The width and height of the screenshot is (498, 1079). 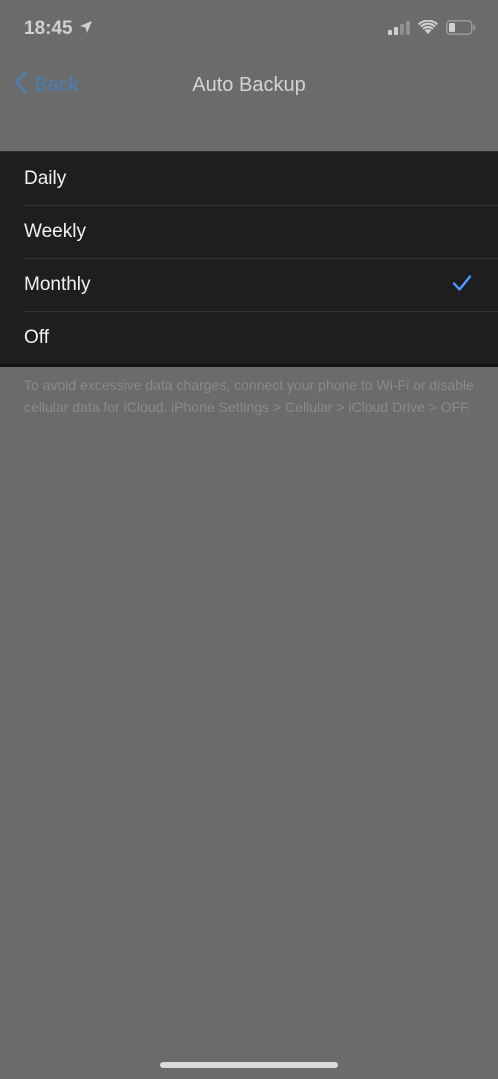 I want to click on location-arrow-icon, so click(x=86, y=29).